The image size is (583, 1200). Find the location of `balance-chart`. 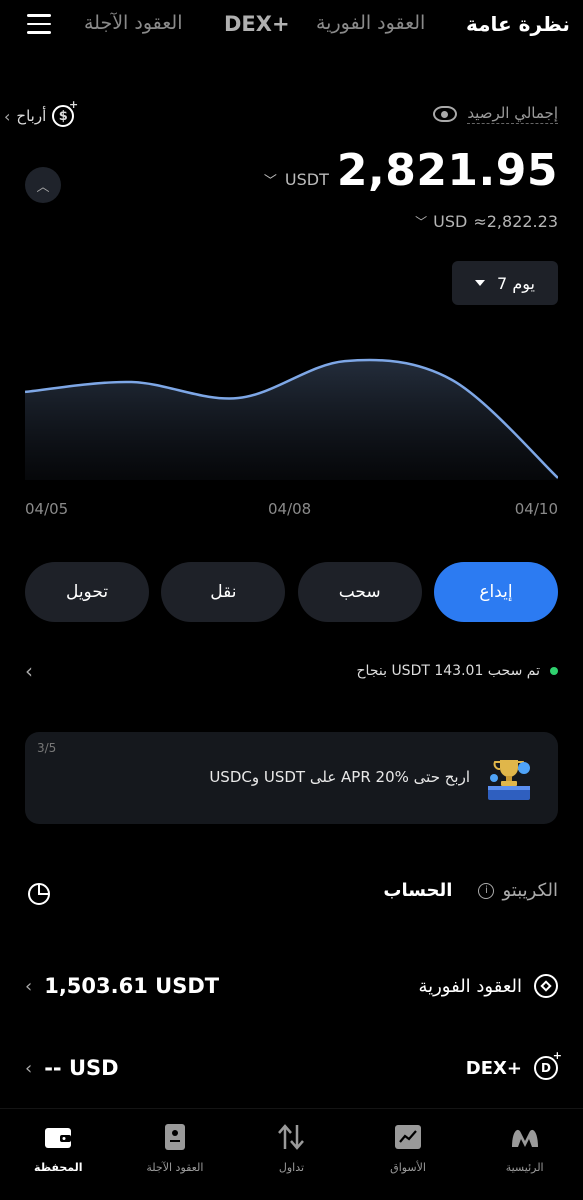

balance-chart is located at coordinates (291, 419).